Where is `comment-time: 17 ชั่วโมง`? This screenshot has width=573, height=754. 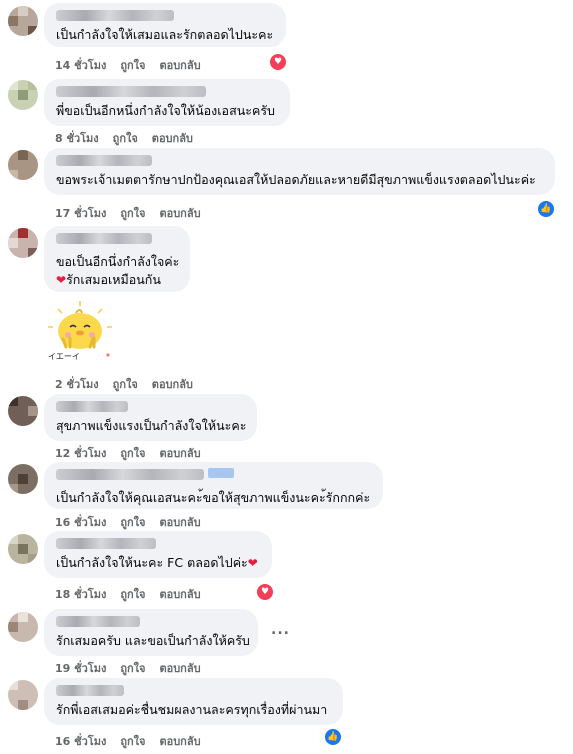
comment-time: 17 ชั่วโมง is located at coordinates (80, 213).